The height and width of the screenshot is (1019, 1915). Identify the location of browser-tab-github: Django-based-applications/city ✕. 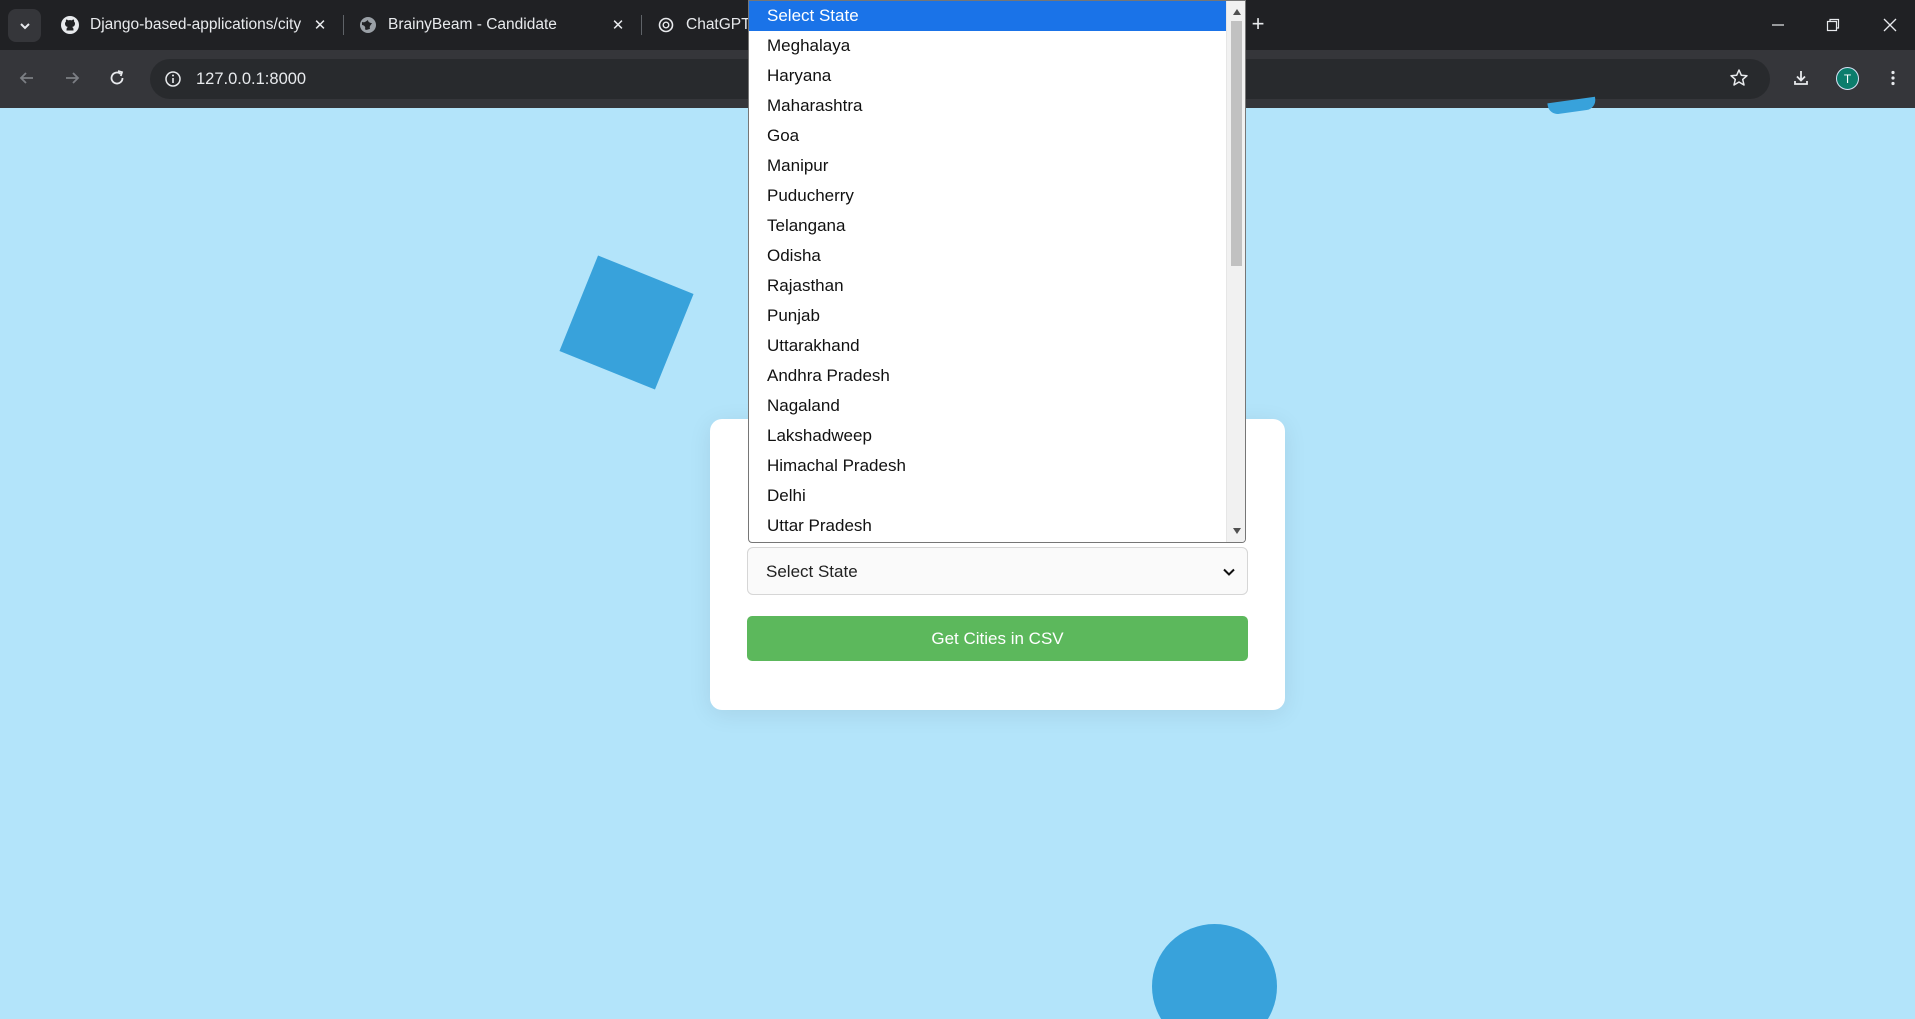
(195, 25).